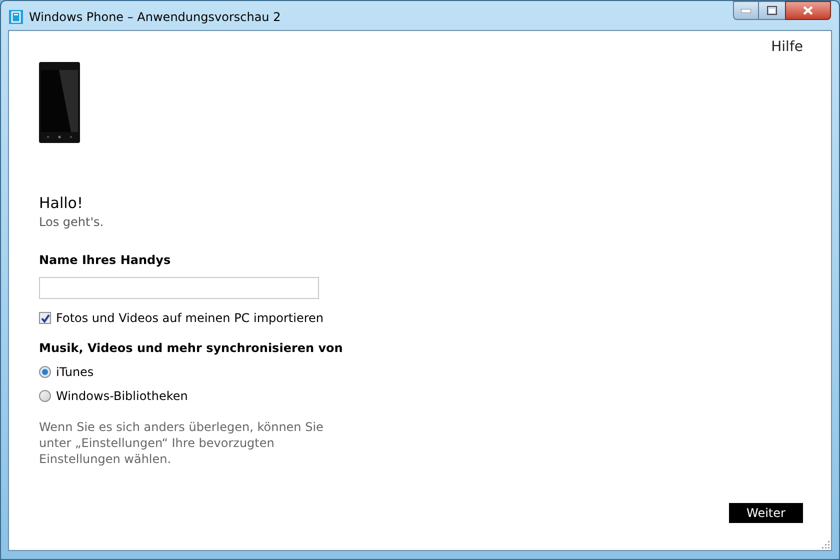  Describe the element at coordinates (45, 318) in the screenshot. I see `checkbox` at that location.